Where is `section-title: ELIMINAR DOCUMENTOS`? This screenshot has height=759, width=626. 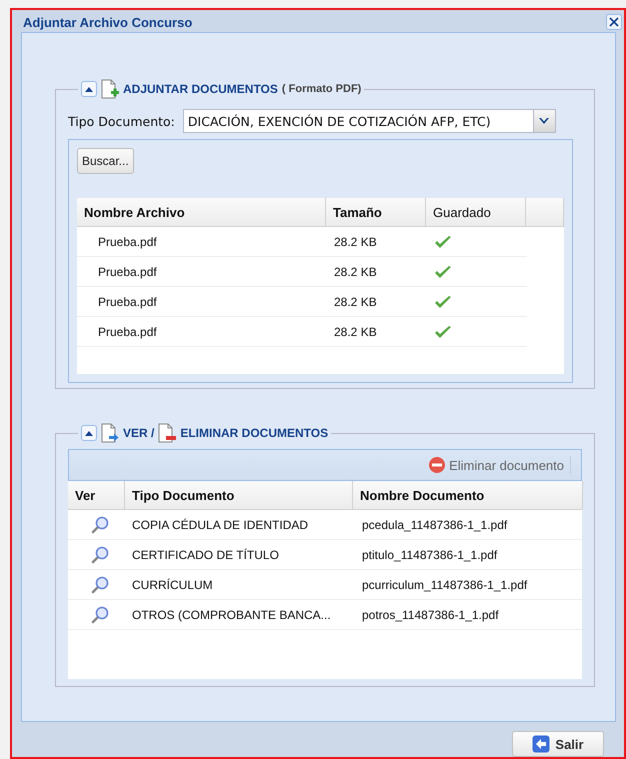
section-title: ELIMINAR DOCUMENTOS is located at coordinates (254, 433).